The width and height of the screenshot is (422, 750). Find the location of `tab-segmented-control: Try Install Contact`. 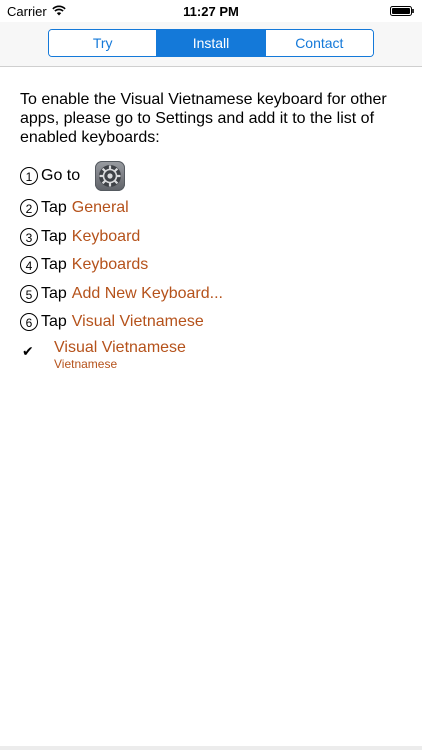

tab-segmented-control: Try Install Contact is located at coordinates (211, 43).